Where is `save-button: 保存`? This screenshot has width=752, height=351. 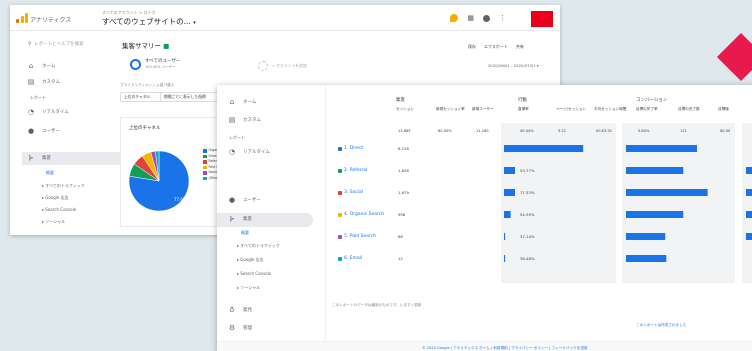 save-button: 保存 is located at coordinates (472, 47).